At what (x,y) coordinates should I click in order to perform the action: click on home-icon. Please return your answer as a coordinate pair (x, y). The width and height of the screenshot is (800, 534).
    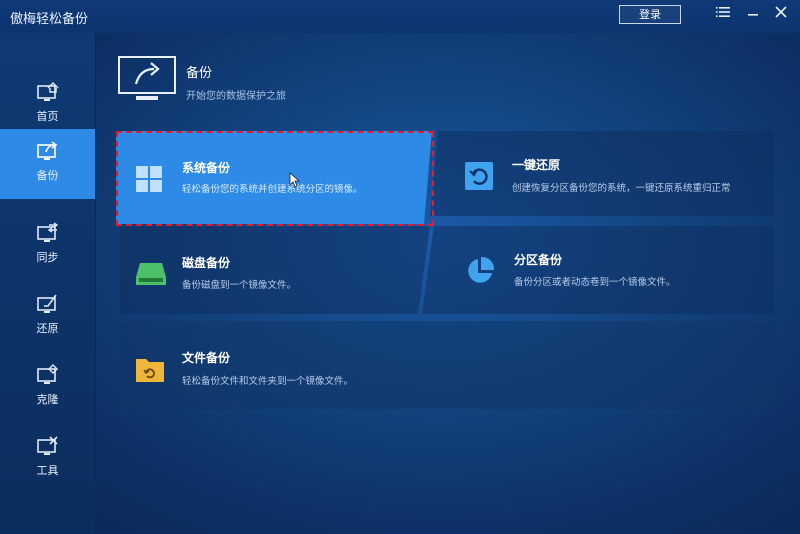
    Looking at the image, I should click on (48, 91).